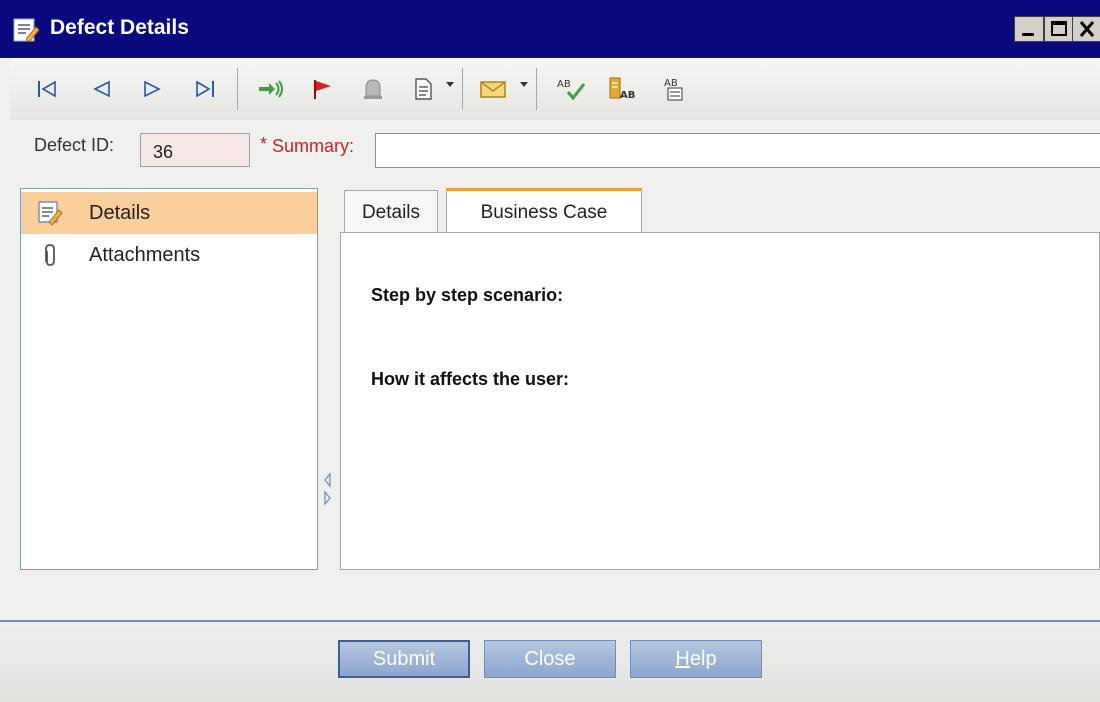  Describe the element at coordinates (145, 254) in the screenshot. I see `sidebar-item-label: Attachments` at that location.